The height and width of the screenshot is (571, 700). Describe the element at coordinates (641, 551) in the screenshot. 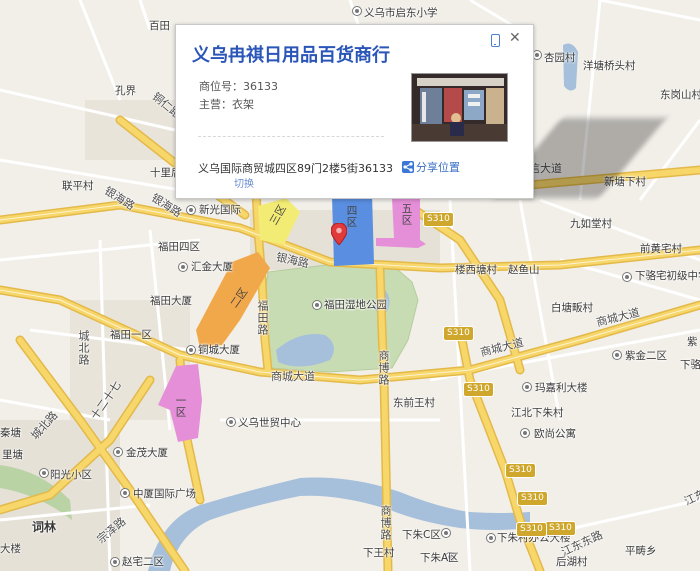

I see `place-label: 平畴乡` at that location.